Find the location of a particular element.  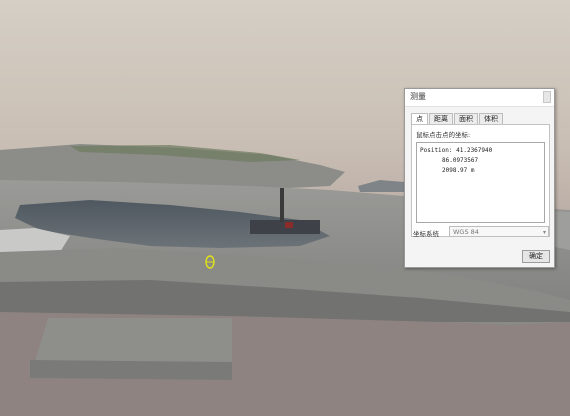

dialog-titlebar: 测量 is located at coordinates (479, 98).